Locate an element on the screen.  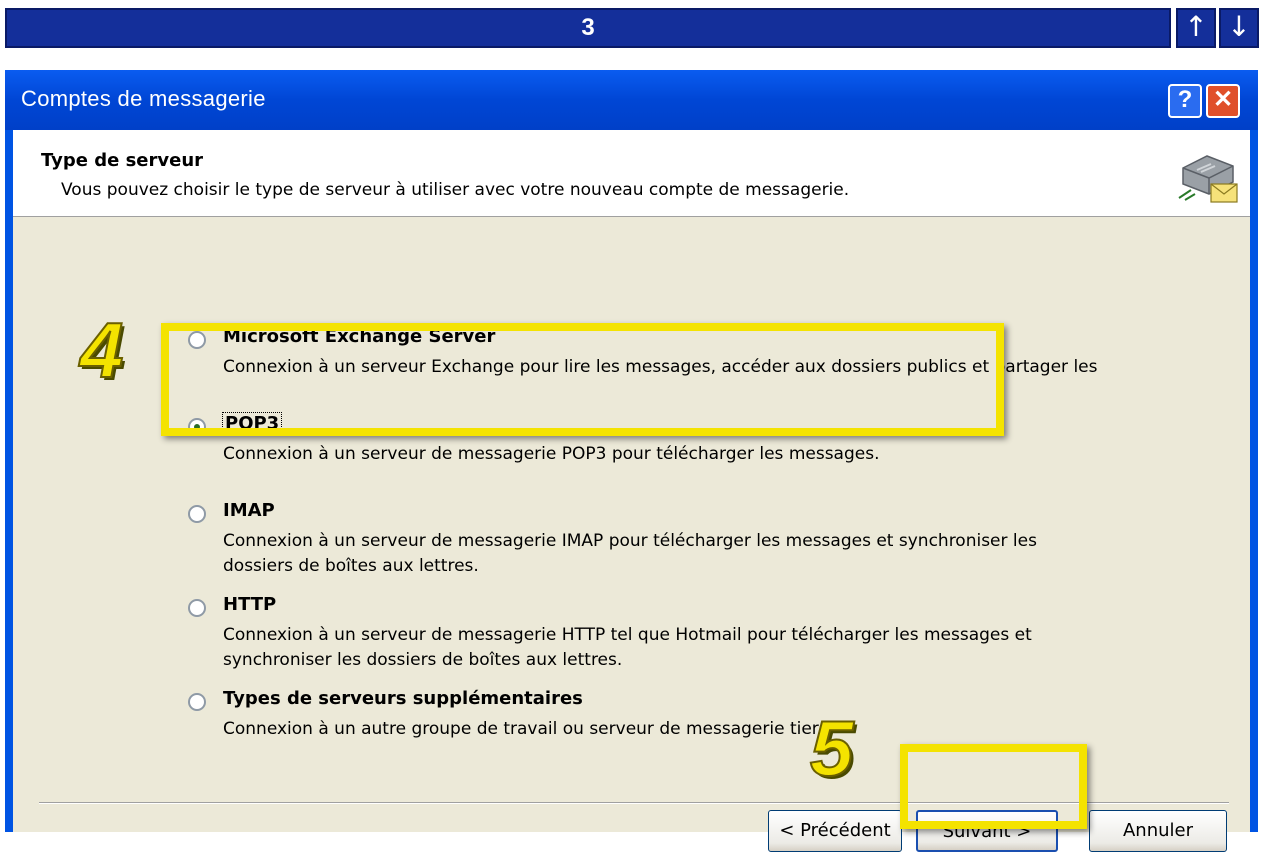
page-title: Type de serveur is located at coordinates (122, 160).